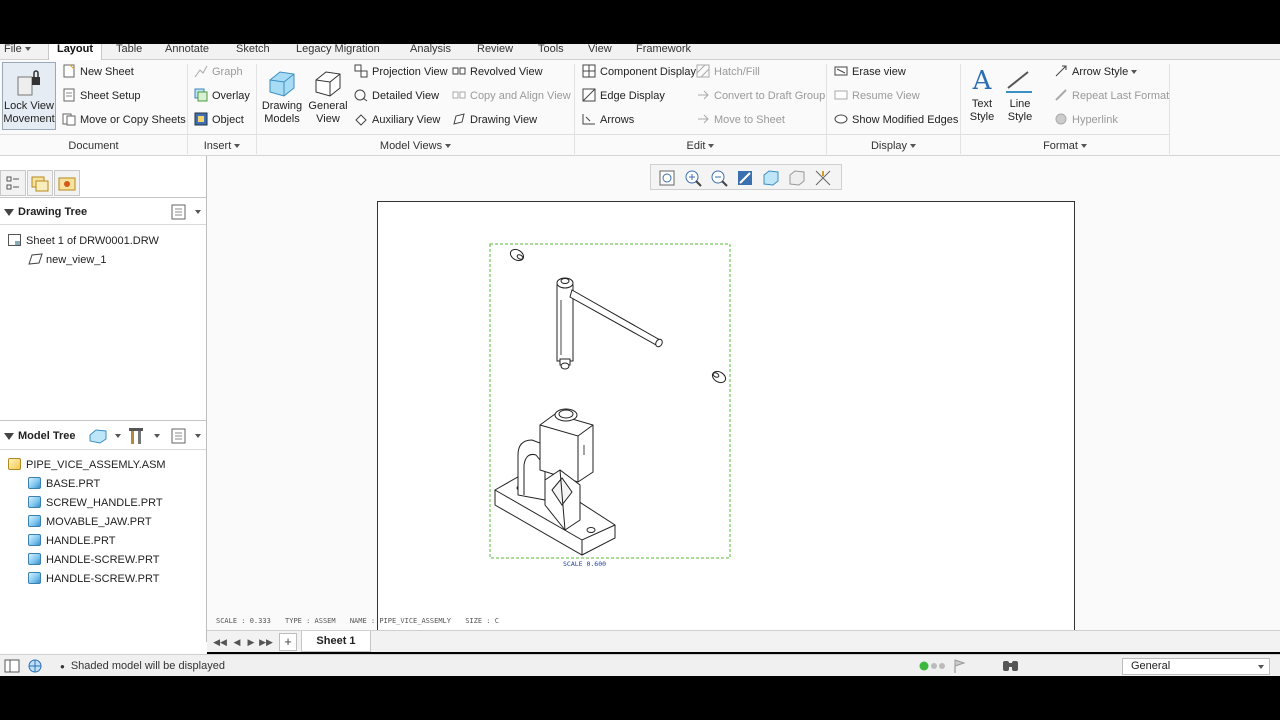 The height and width of the screenshot is (720, 1280). I want to click on zoom-in-icon, so click(693, 178).